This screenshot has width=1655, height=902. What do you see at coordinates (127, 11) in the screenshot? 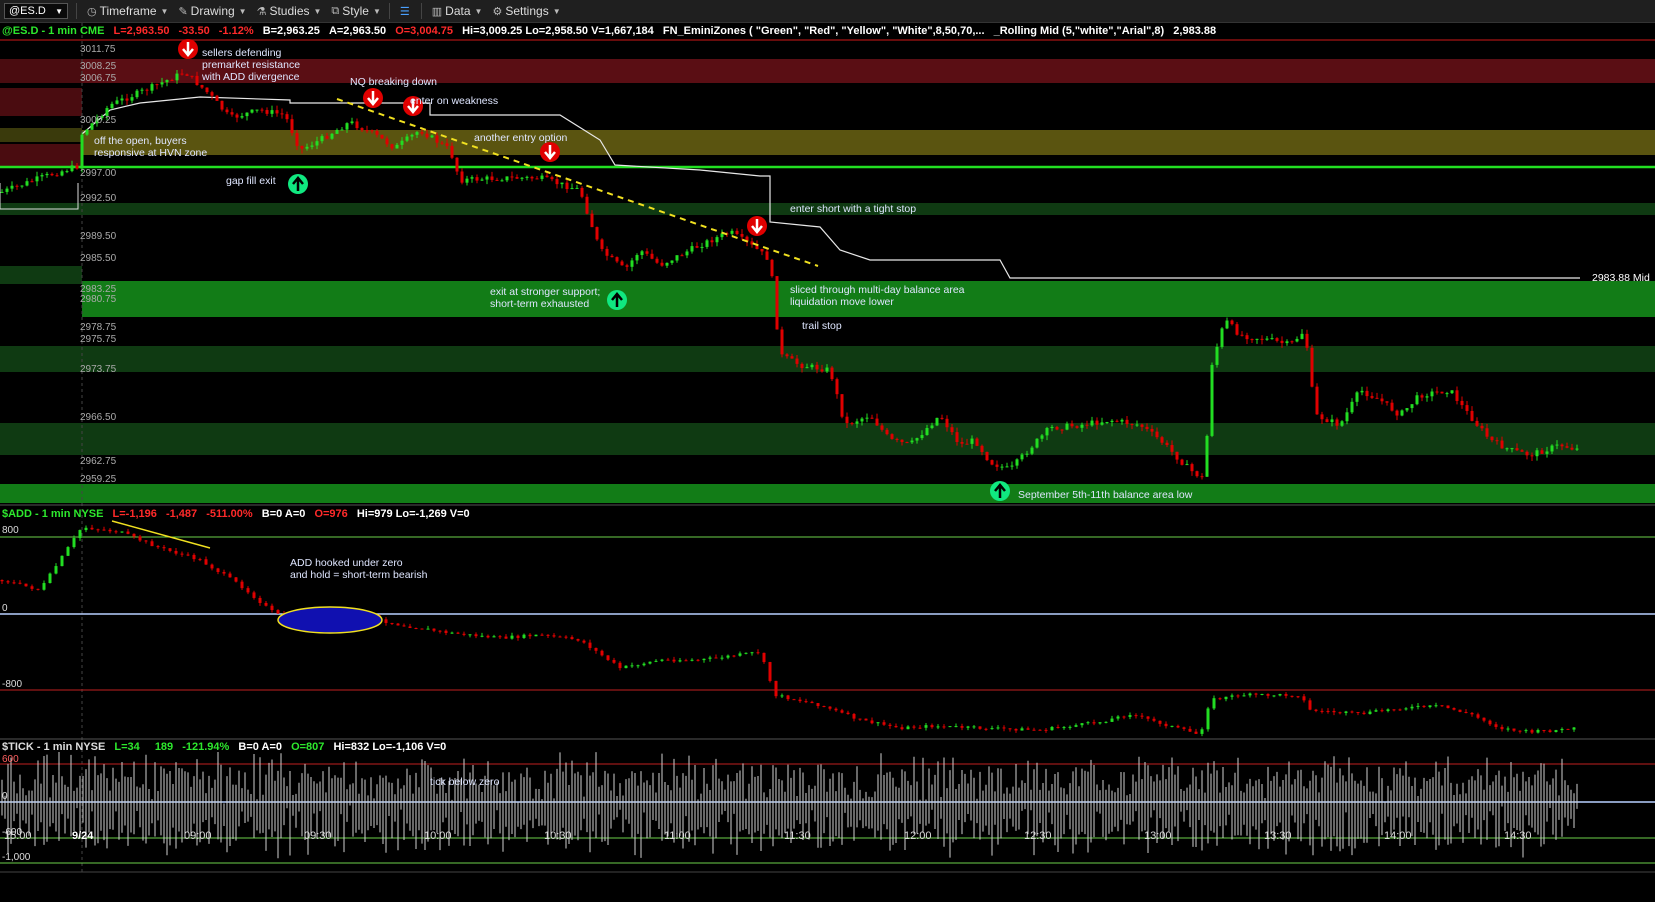
I see `timeframe-menu: ◷ Timeframe ▼` at bounding box center [127, 11].